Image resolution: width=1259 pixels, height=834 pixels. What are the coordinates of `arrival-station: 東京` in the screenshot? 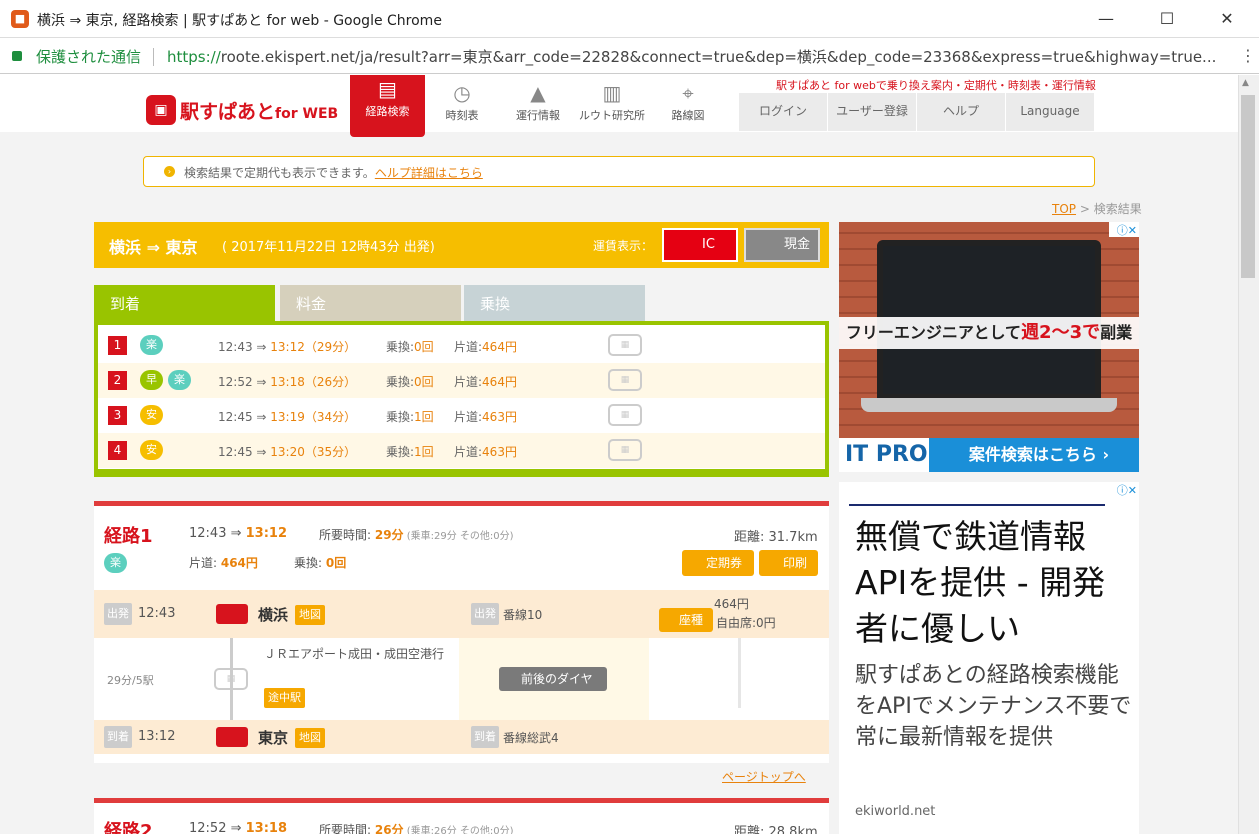 It's located at (273, 737).